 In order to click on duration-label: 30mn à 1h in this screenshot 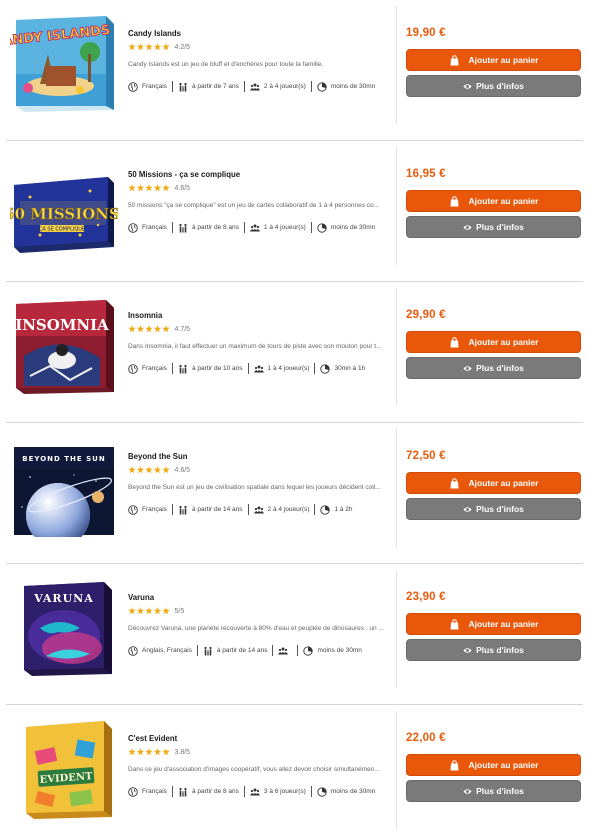, I will do `click(350, 368)`.